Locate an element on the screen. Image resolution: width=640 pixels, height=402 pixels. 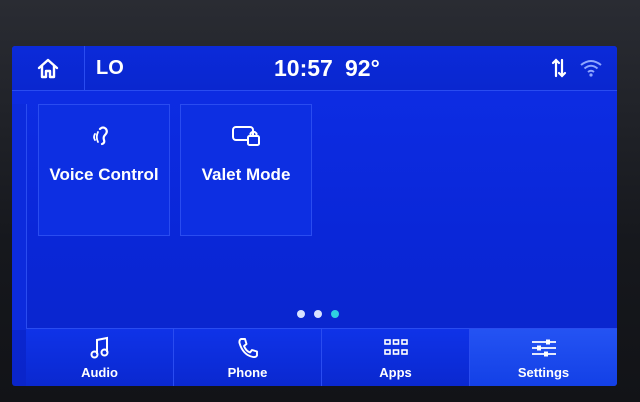
voice-control-tile: Voice Control is located at coordinates (104, 170).